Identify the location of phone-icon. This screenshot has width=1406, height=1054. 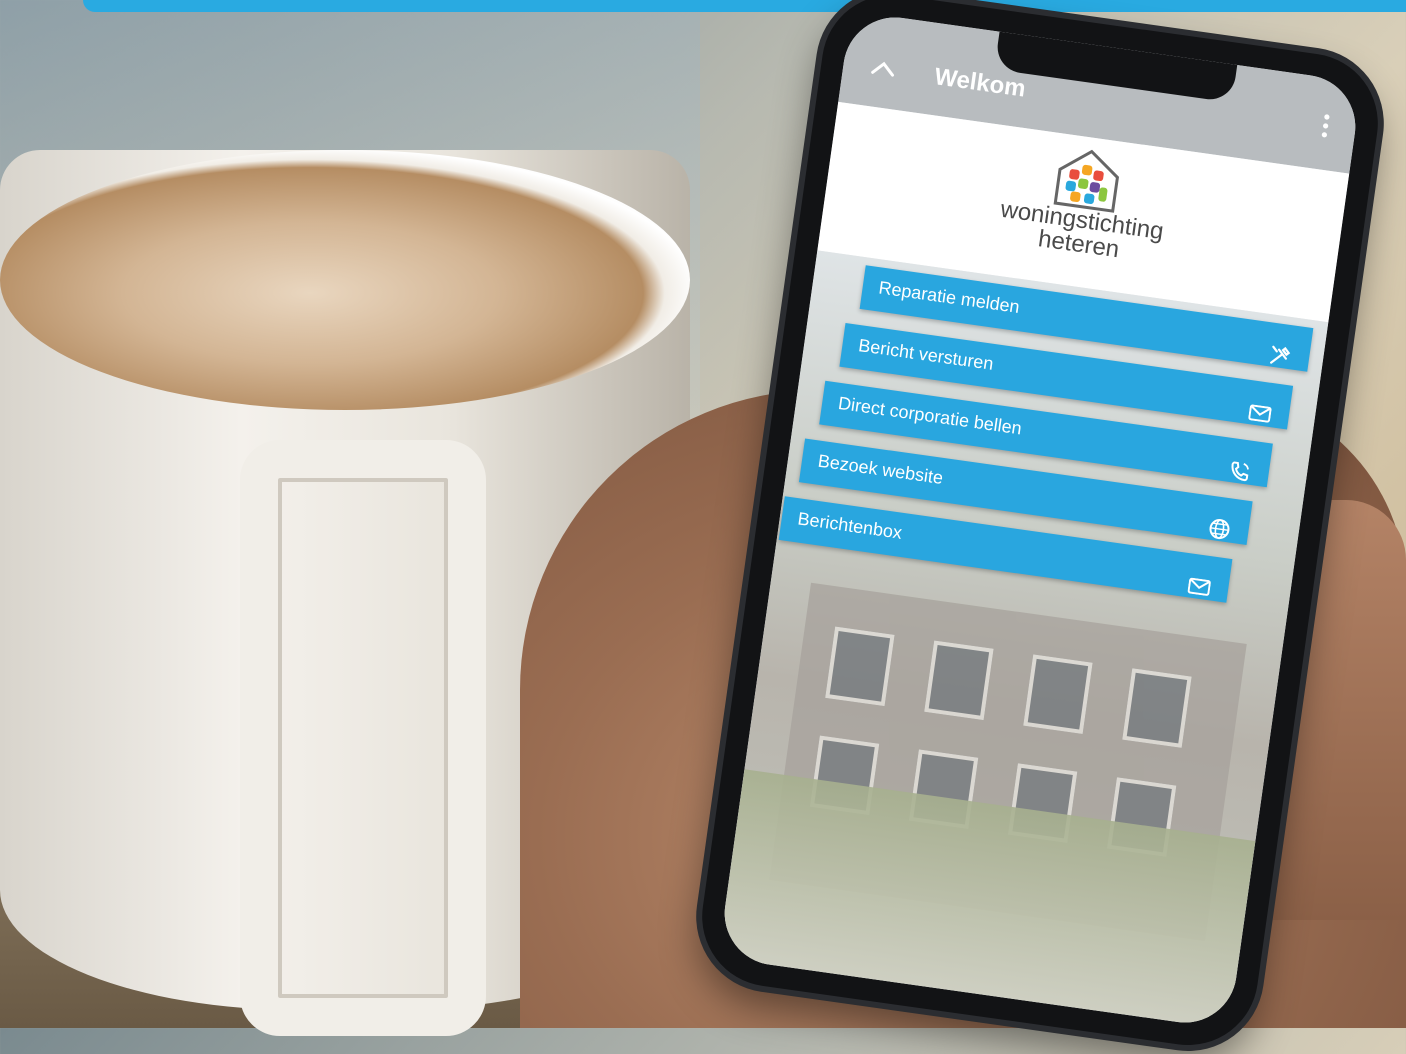
(1239, 471).